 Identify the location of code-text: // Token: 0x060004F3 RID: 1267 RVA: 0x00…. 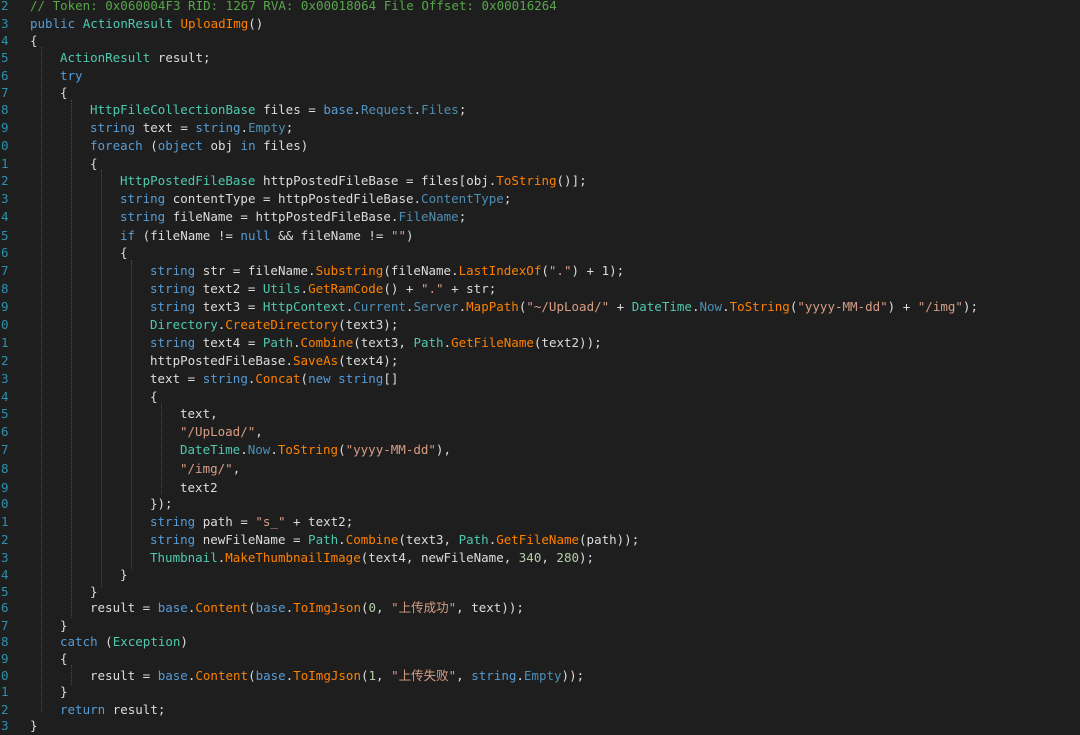
(293, 7).